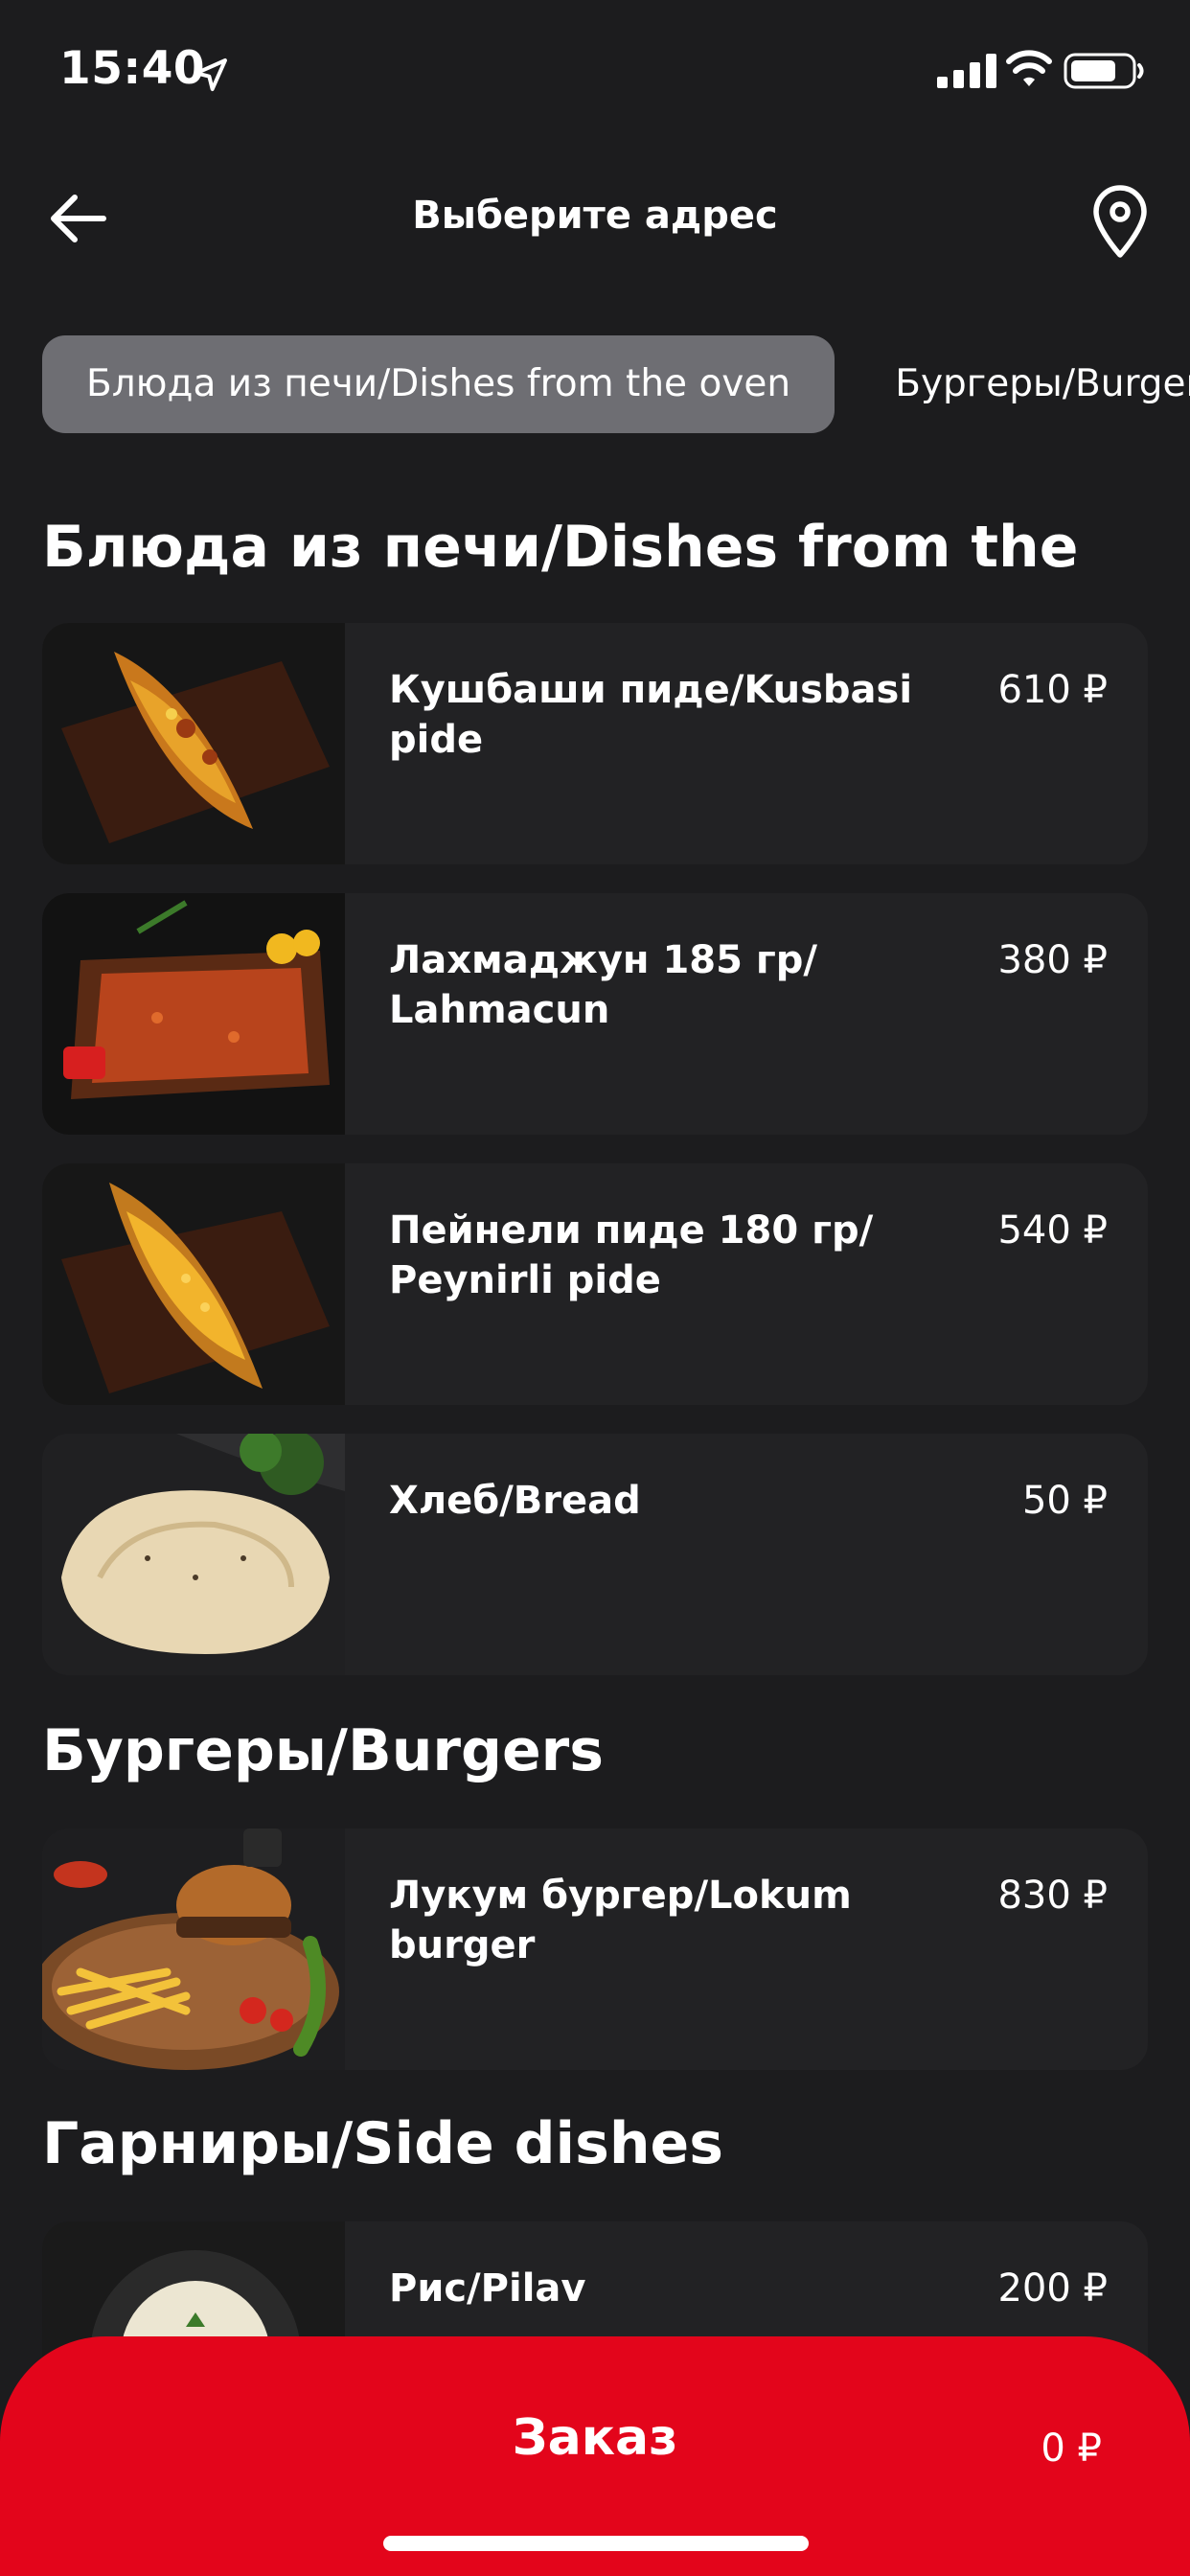 This screenshot has height=2576, width=1190. I want to click on section-title-side-dishes: Гарниры/Side dishes, so click(382, 2143).